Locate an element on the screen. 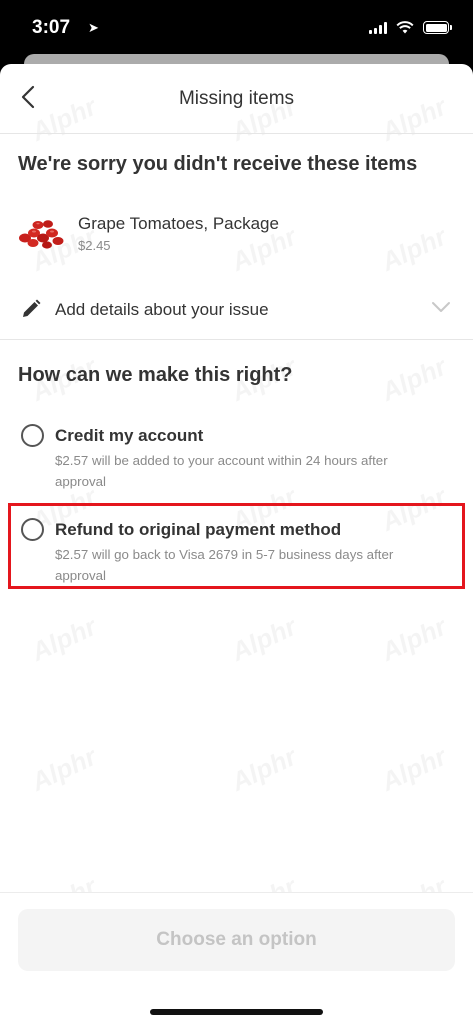 The width and height of the screenshot is (473, 1024). product-image is located at coordinates (41, 234).